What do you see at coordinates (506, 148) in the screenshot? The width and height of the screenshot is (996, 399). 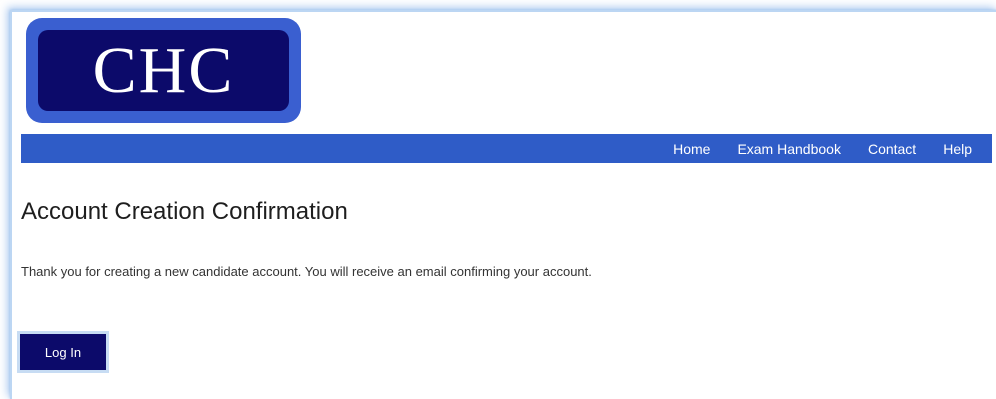 I see `main-nav-bar: Home Exam Handbook Contact Help` at bounding box center [506, 148].